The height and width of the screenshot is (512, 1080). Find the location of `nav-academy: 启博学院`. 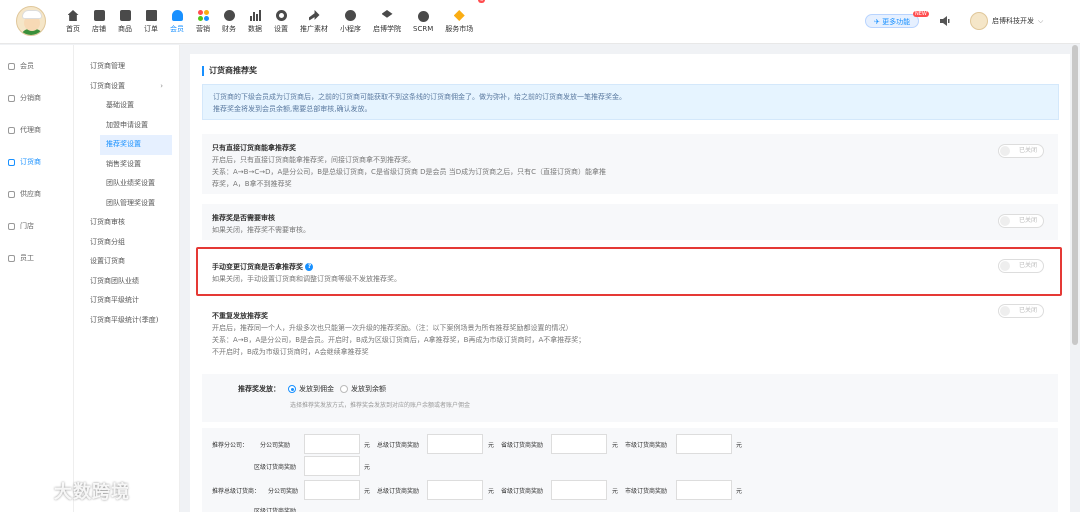

nav-academy: 启博学院 is located at coordinates (387, 22).